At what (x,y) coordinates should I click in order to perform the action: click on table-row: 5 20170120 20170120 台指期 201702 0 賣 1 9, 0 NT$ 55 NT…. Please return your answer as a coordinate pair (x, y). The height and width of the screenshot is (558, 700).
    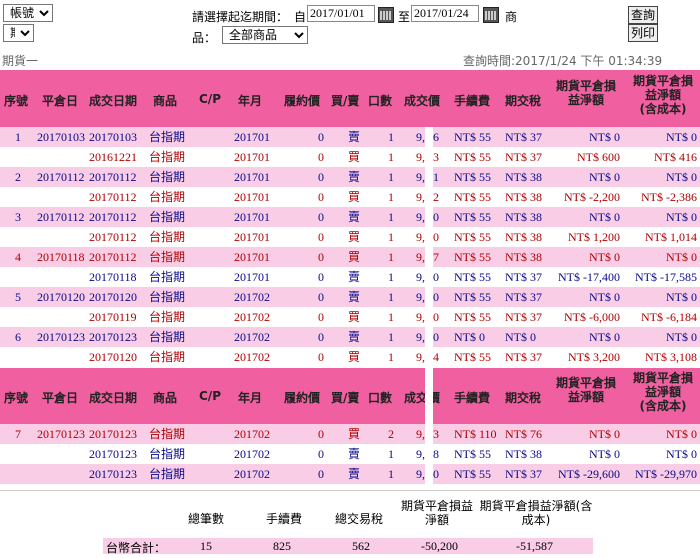
    Looking at the image, I should click on (350, 297).